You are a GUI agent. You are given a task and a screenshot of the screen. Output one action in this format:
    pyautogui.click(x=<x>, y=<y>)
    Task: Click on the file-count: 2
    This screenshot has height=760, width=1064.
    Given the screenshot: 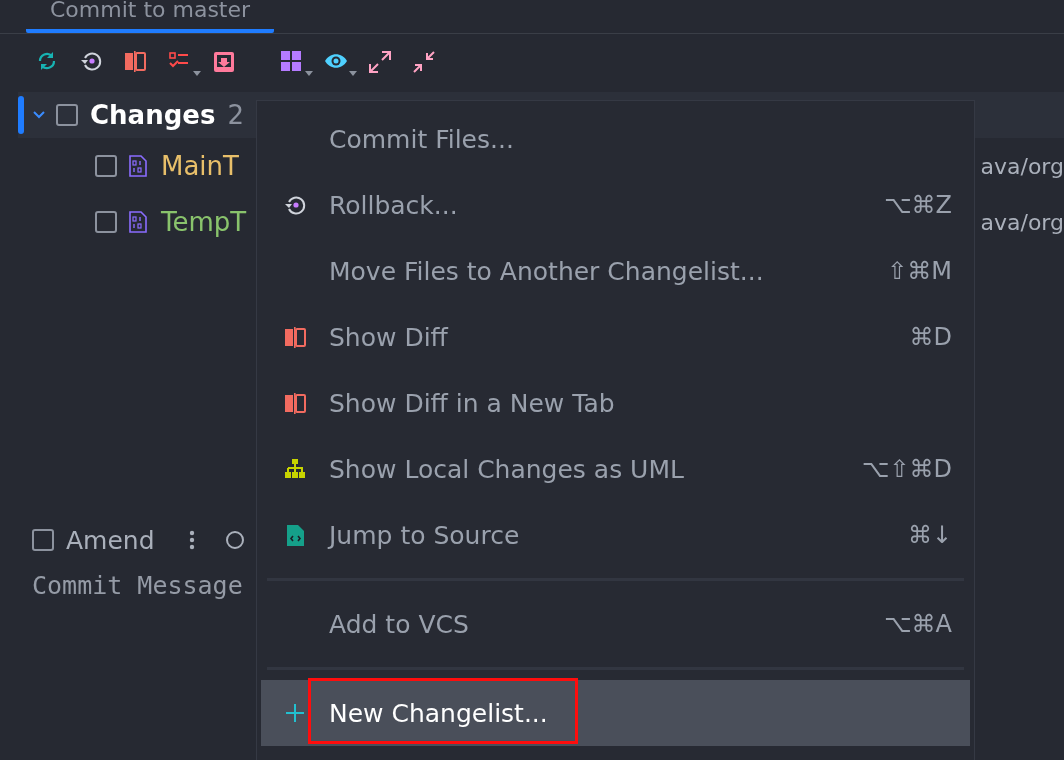 What is the action you would take?
    pyautogui.click(x=235, y=115)
    